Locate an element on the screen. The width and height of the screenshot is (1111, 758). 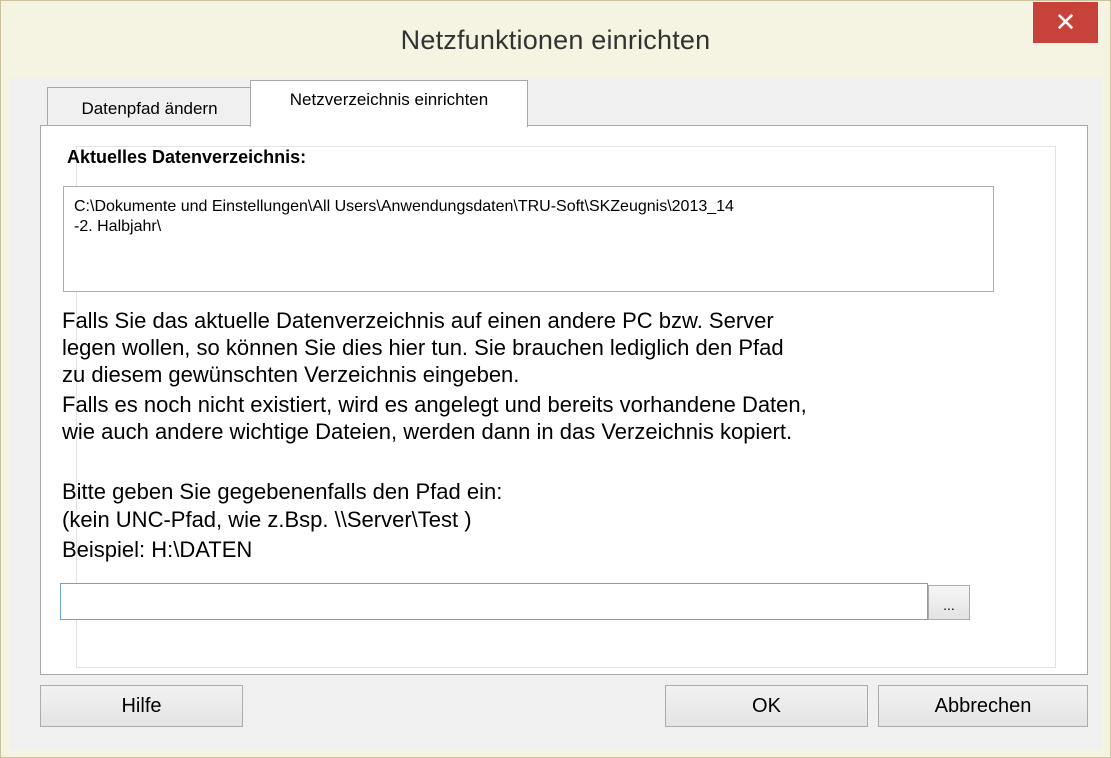
close-icon: ✕ is located at coordinates (1065, 22).